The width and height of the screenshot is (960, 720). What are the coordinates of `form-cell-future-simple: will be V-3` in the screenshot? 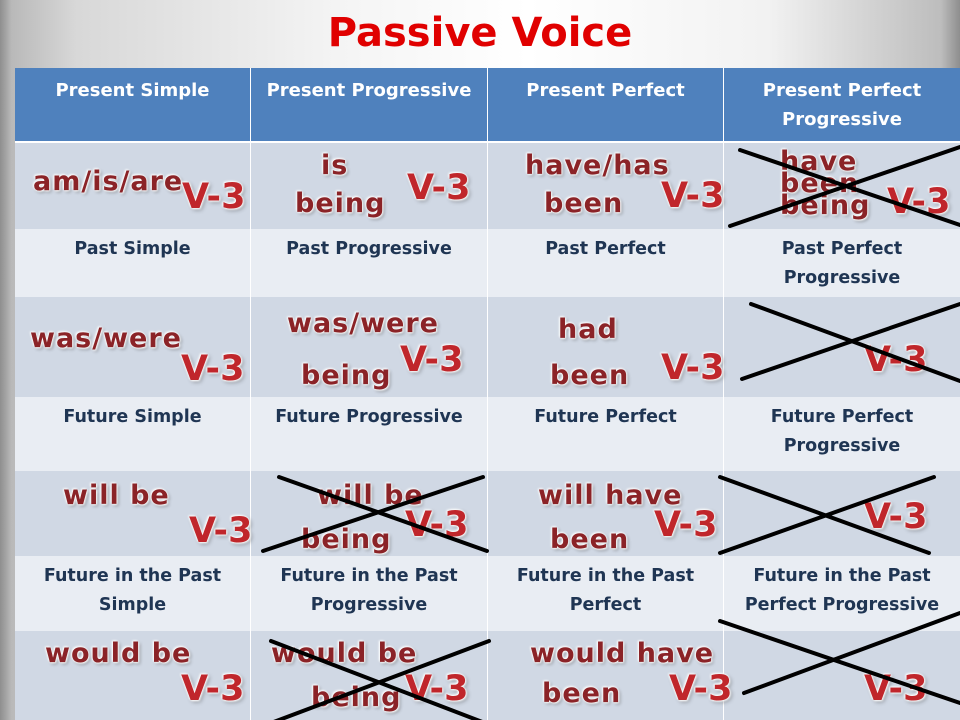 It's located at (134, 513).